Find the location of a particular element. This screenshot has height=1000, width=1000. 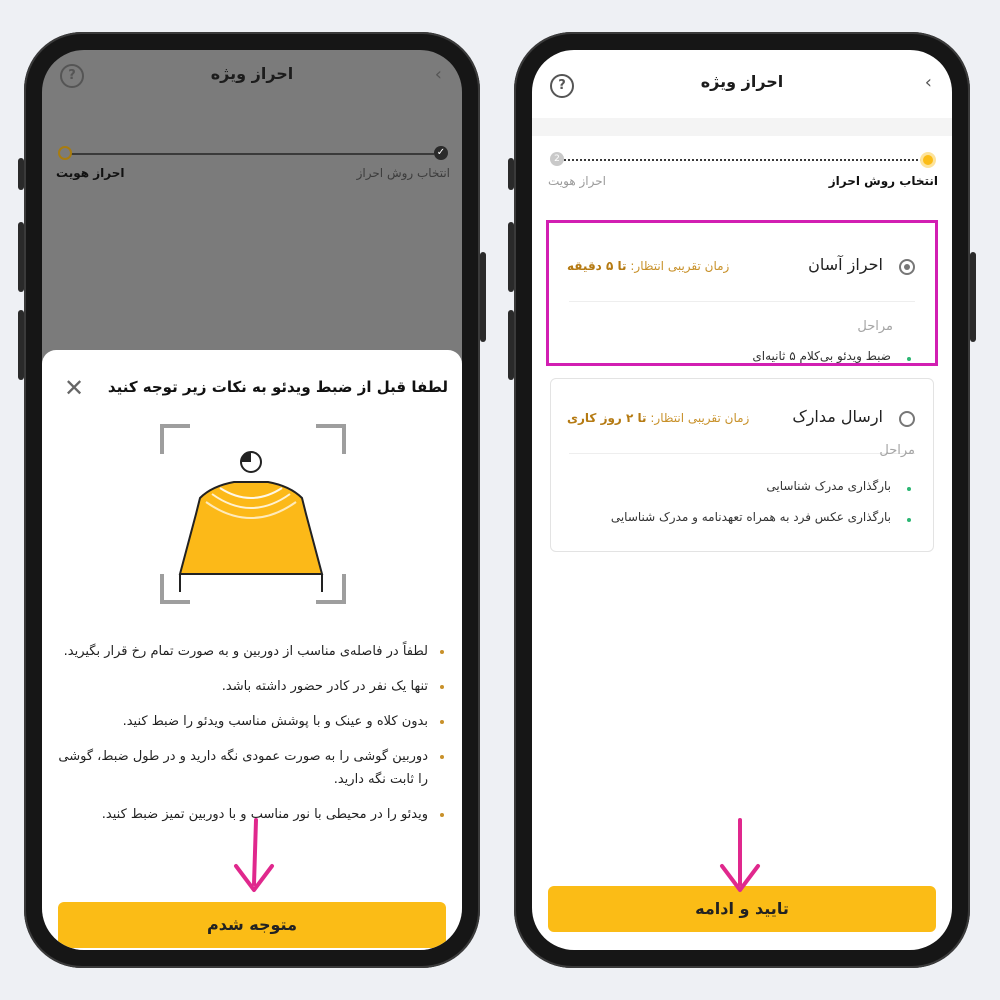

app-header: احراز ویژه › ? is located at coordinates (252, 90).